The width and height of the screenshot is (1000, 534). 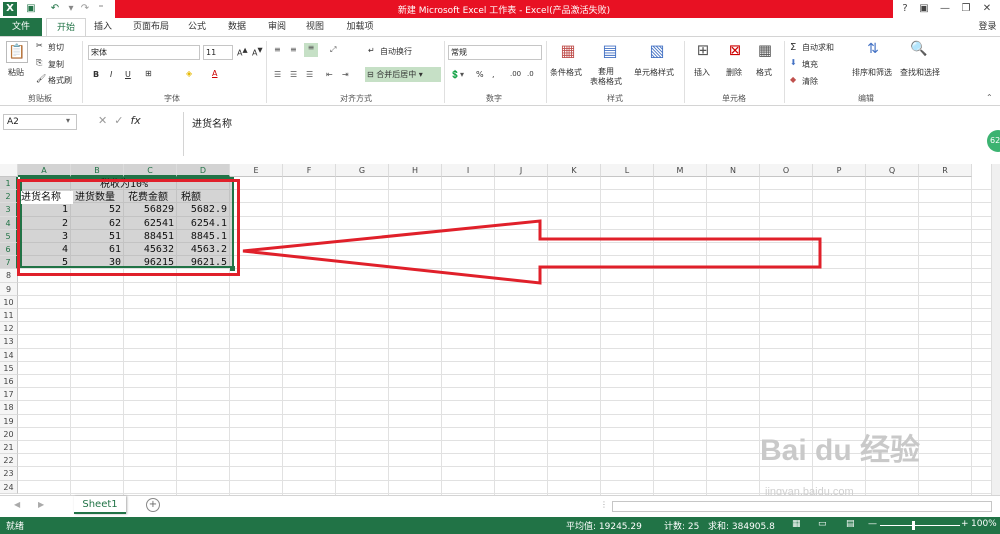 I want to click on format-painter-icon: 🖌, so click(x=41, y=78).